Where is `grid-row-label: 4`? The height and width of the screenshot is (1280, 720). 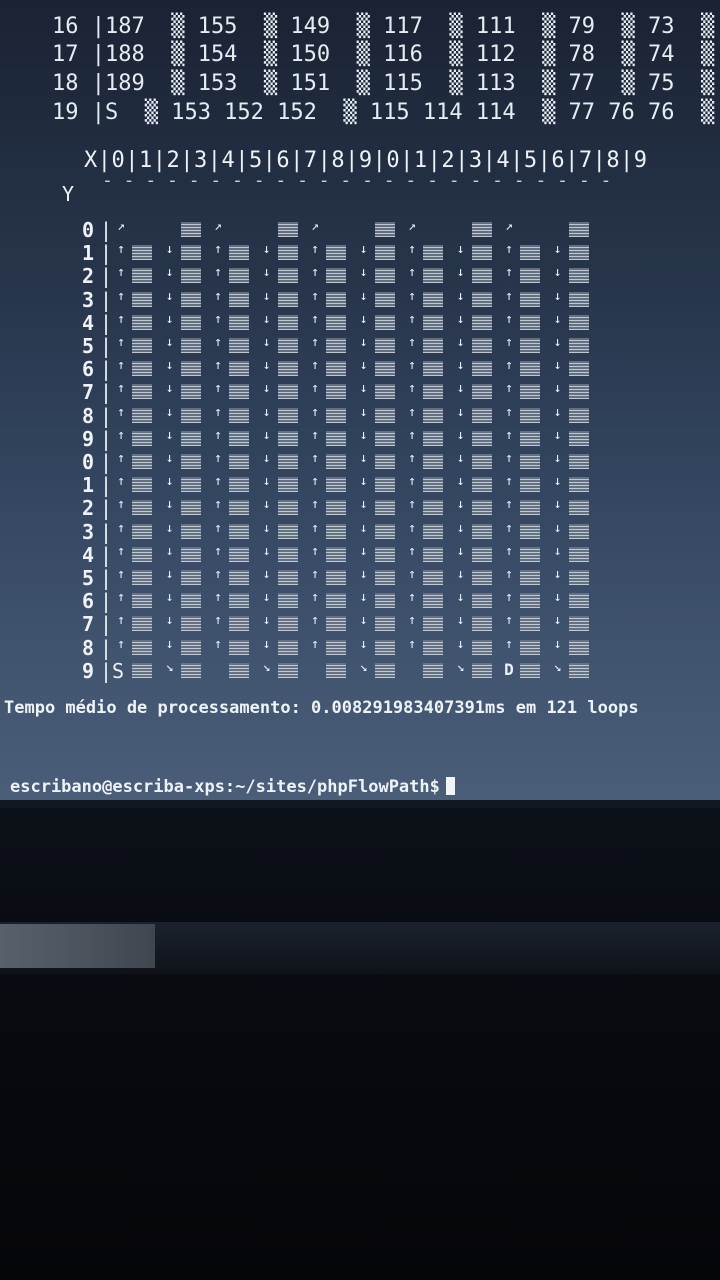
grid-row-label: 4 is located at coordinates (87, 322).